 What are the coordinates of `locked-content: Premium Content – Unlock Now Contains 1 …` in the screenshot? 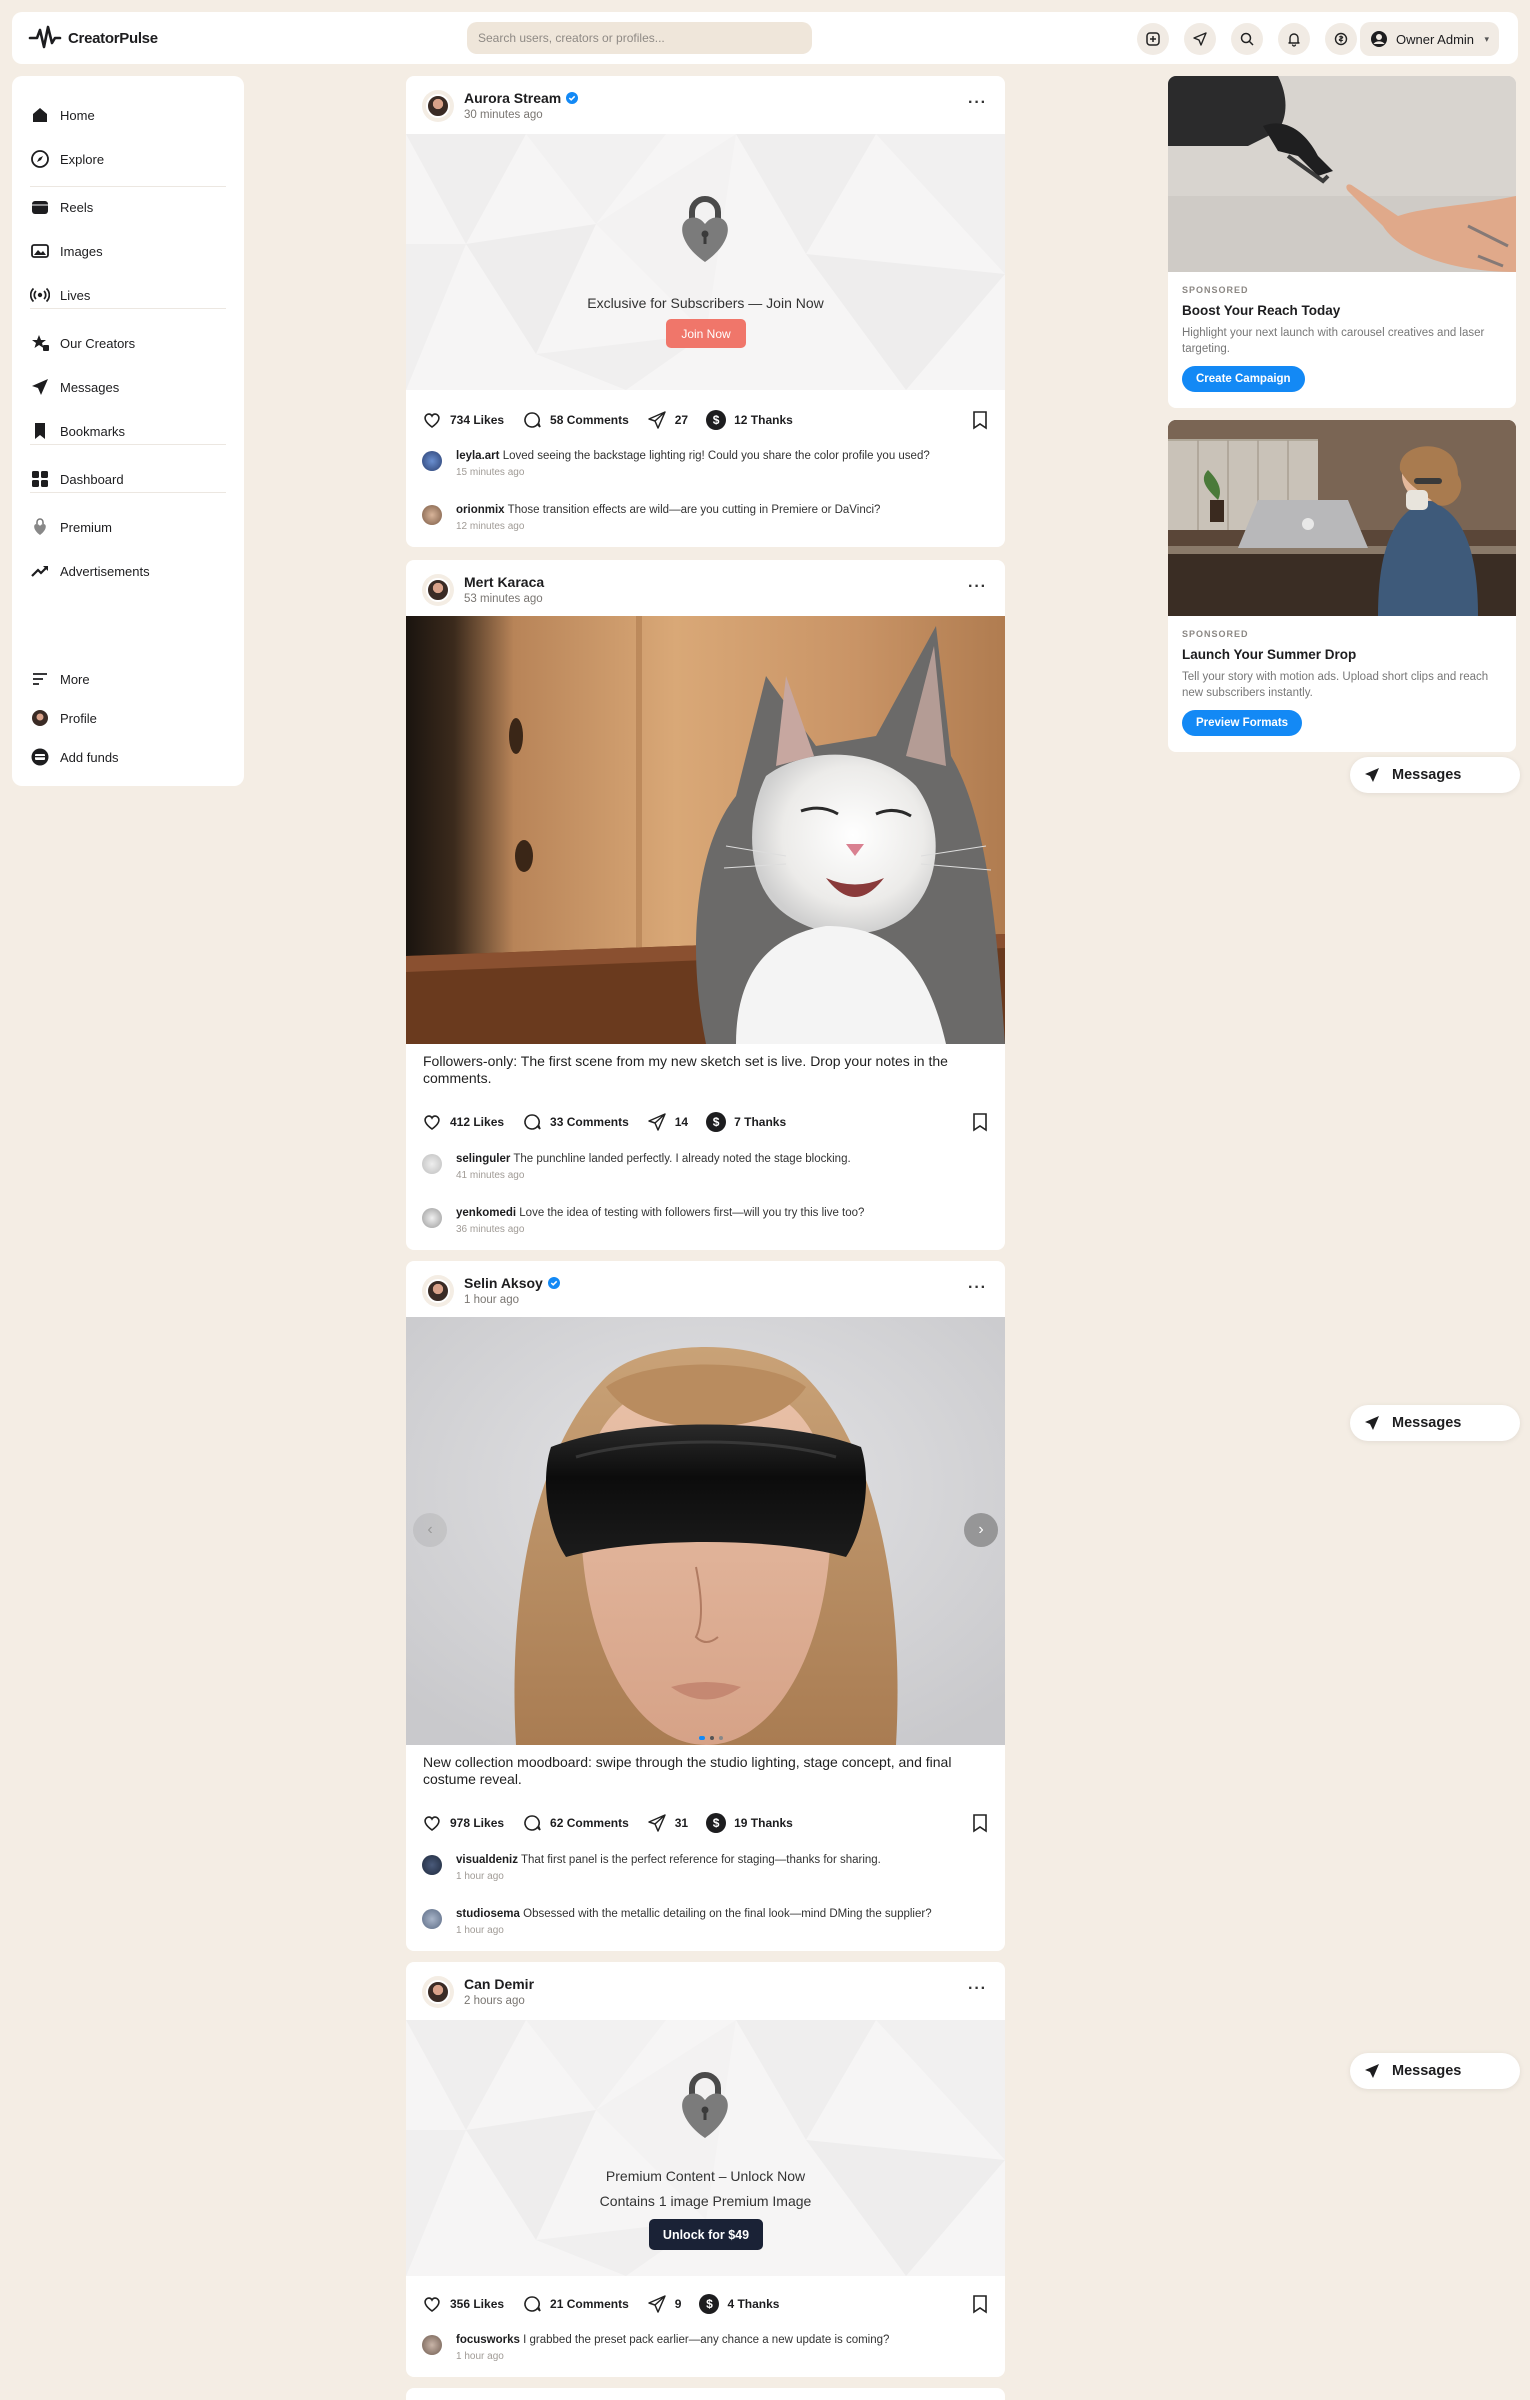 It's located at (705, 2148).